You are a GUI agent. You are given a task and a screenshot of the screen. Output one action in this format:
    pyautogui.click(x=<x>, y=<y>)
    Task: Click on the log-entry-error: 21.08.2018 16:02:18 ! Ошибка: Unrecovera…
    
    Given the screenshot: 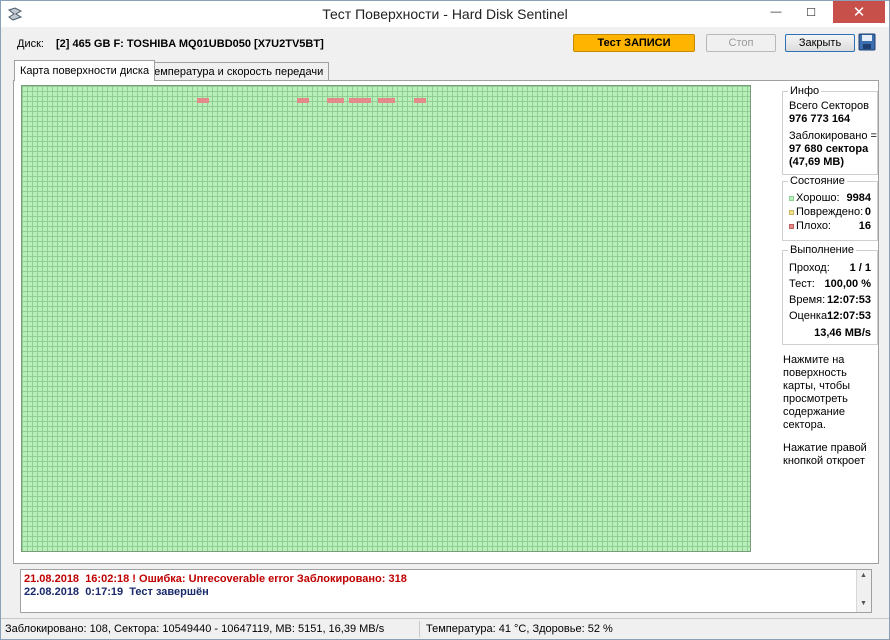 What is the action you would take?
    pyautogui.click(x=215, y=579)
    